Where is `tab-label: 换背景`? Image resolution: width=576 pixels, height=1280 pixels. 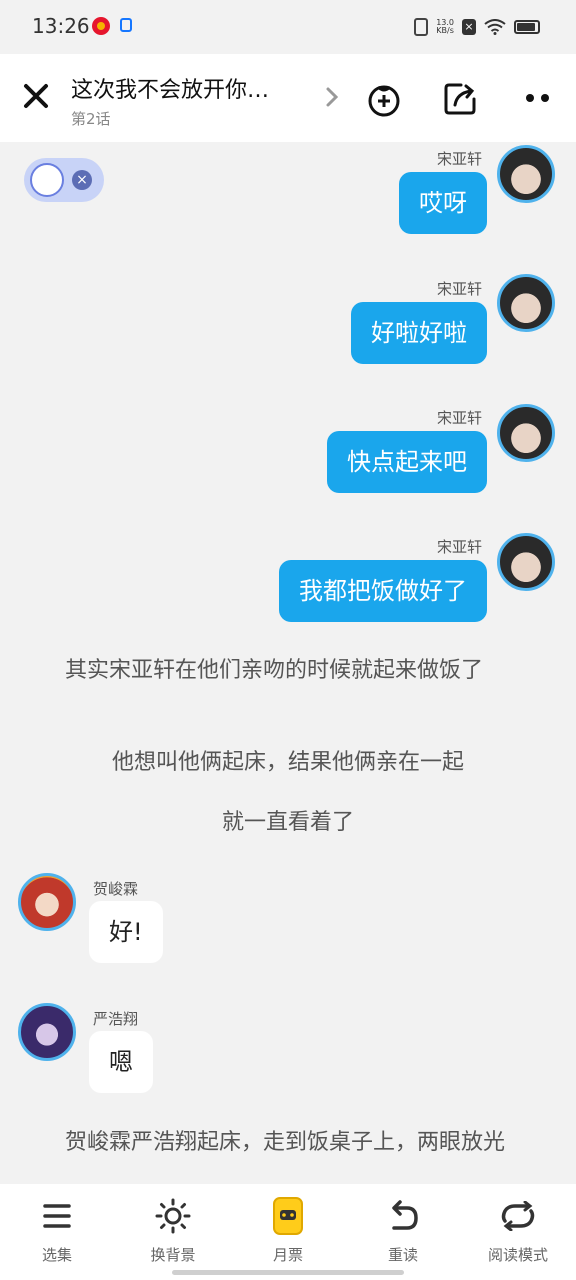
tab-label: 换背景 is located at coordinates (173, 1255).